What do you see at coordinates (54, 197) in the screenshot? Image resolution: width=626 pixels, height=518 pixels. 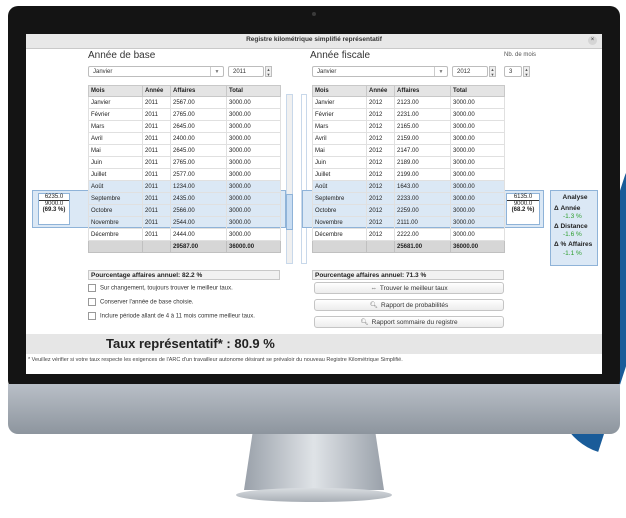 I see `left-callout-value: 6235.0` at bounding box center [54, 197].